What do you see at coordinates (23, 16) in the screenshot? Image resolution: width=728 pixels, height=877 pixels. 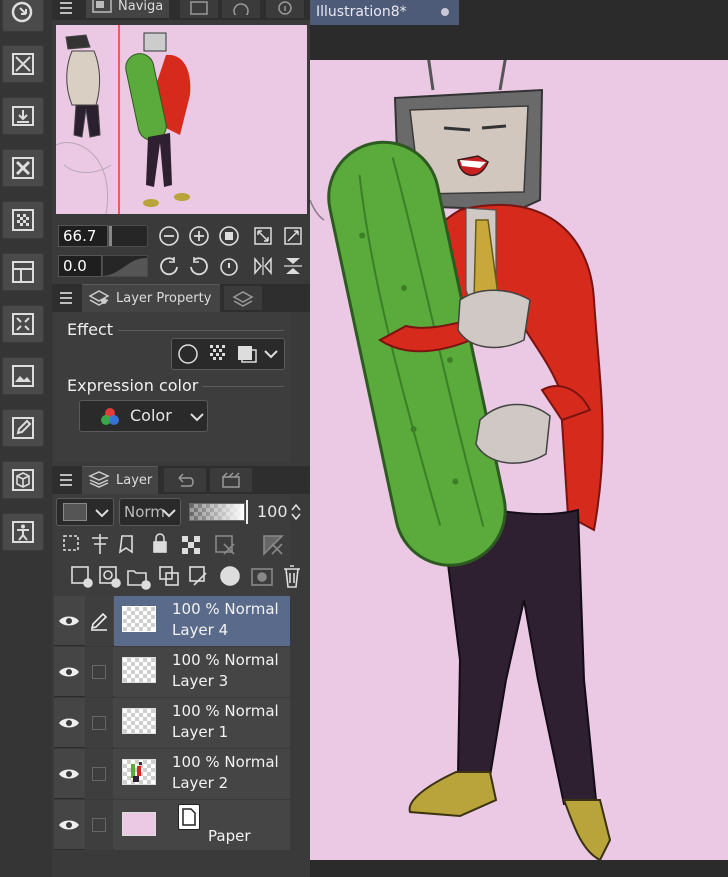 I see `zoom-tool-icon` at bounding box center [23, 16].